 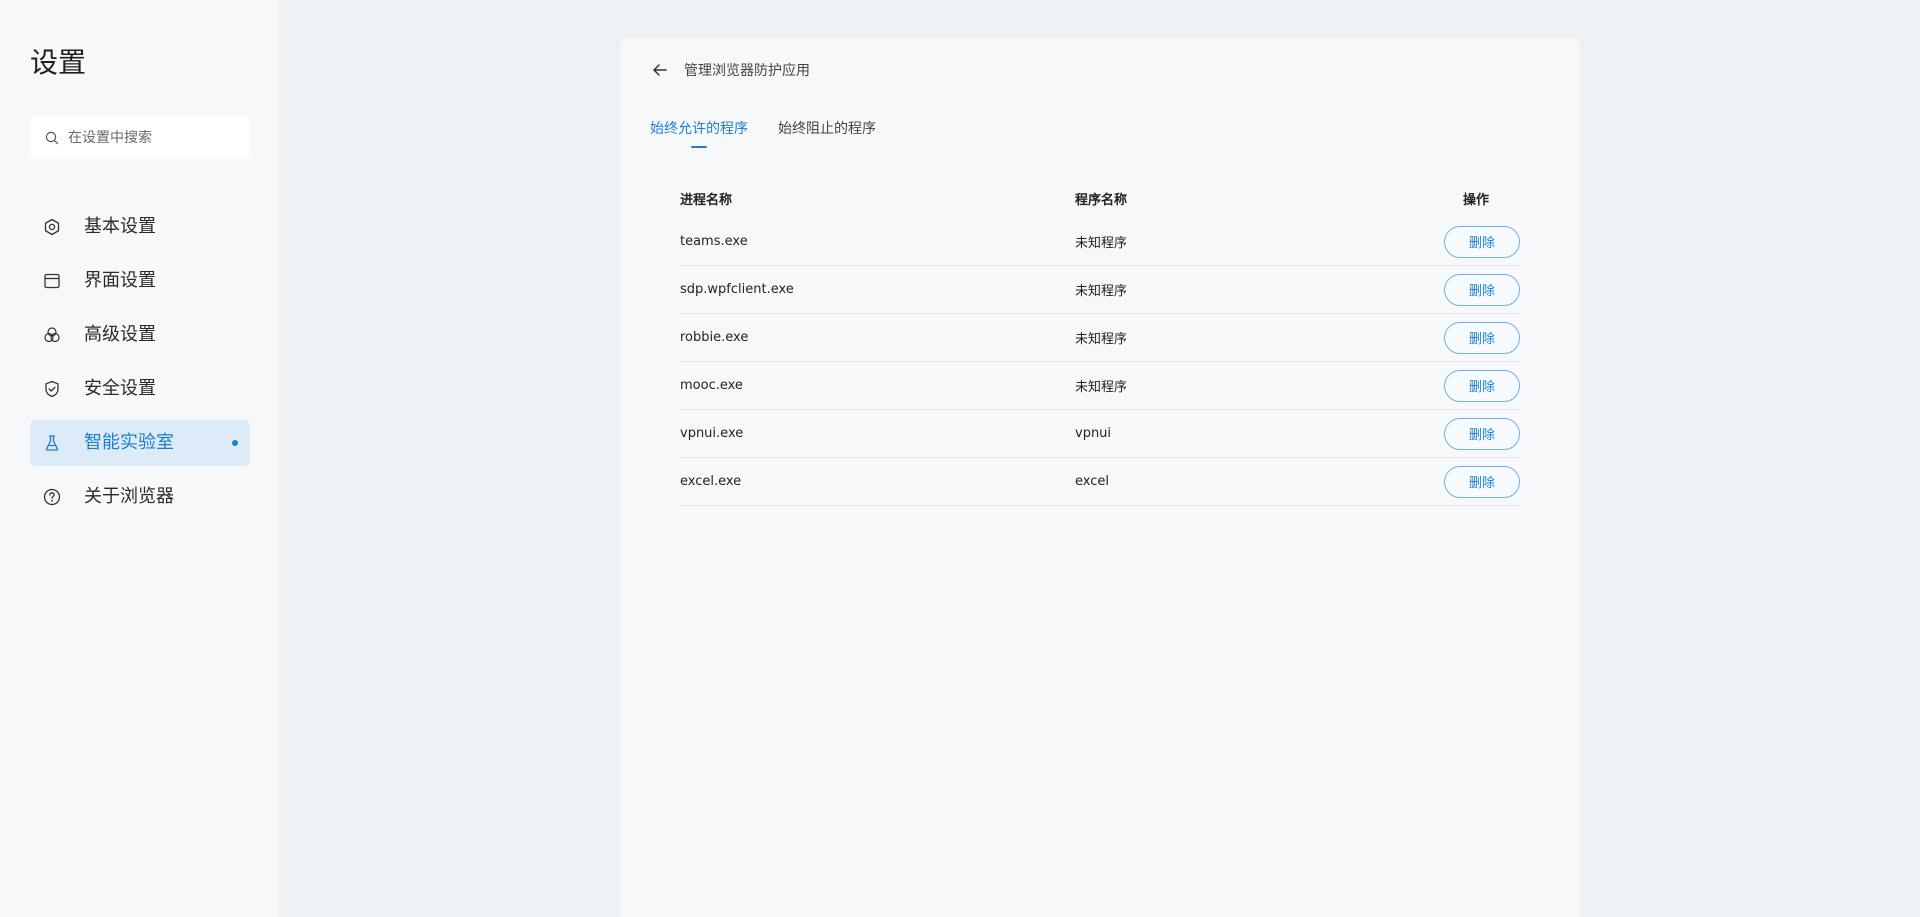 I want to click on sidebar-item-basic: 基本设置, so click(x=140, y=227).